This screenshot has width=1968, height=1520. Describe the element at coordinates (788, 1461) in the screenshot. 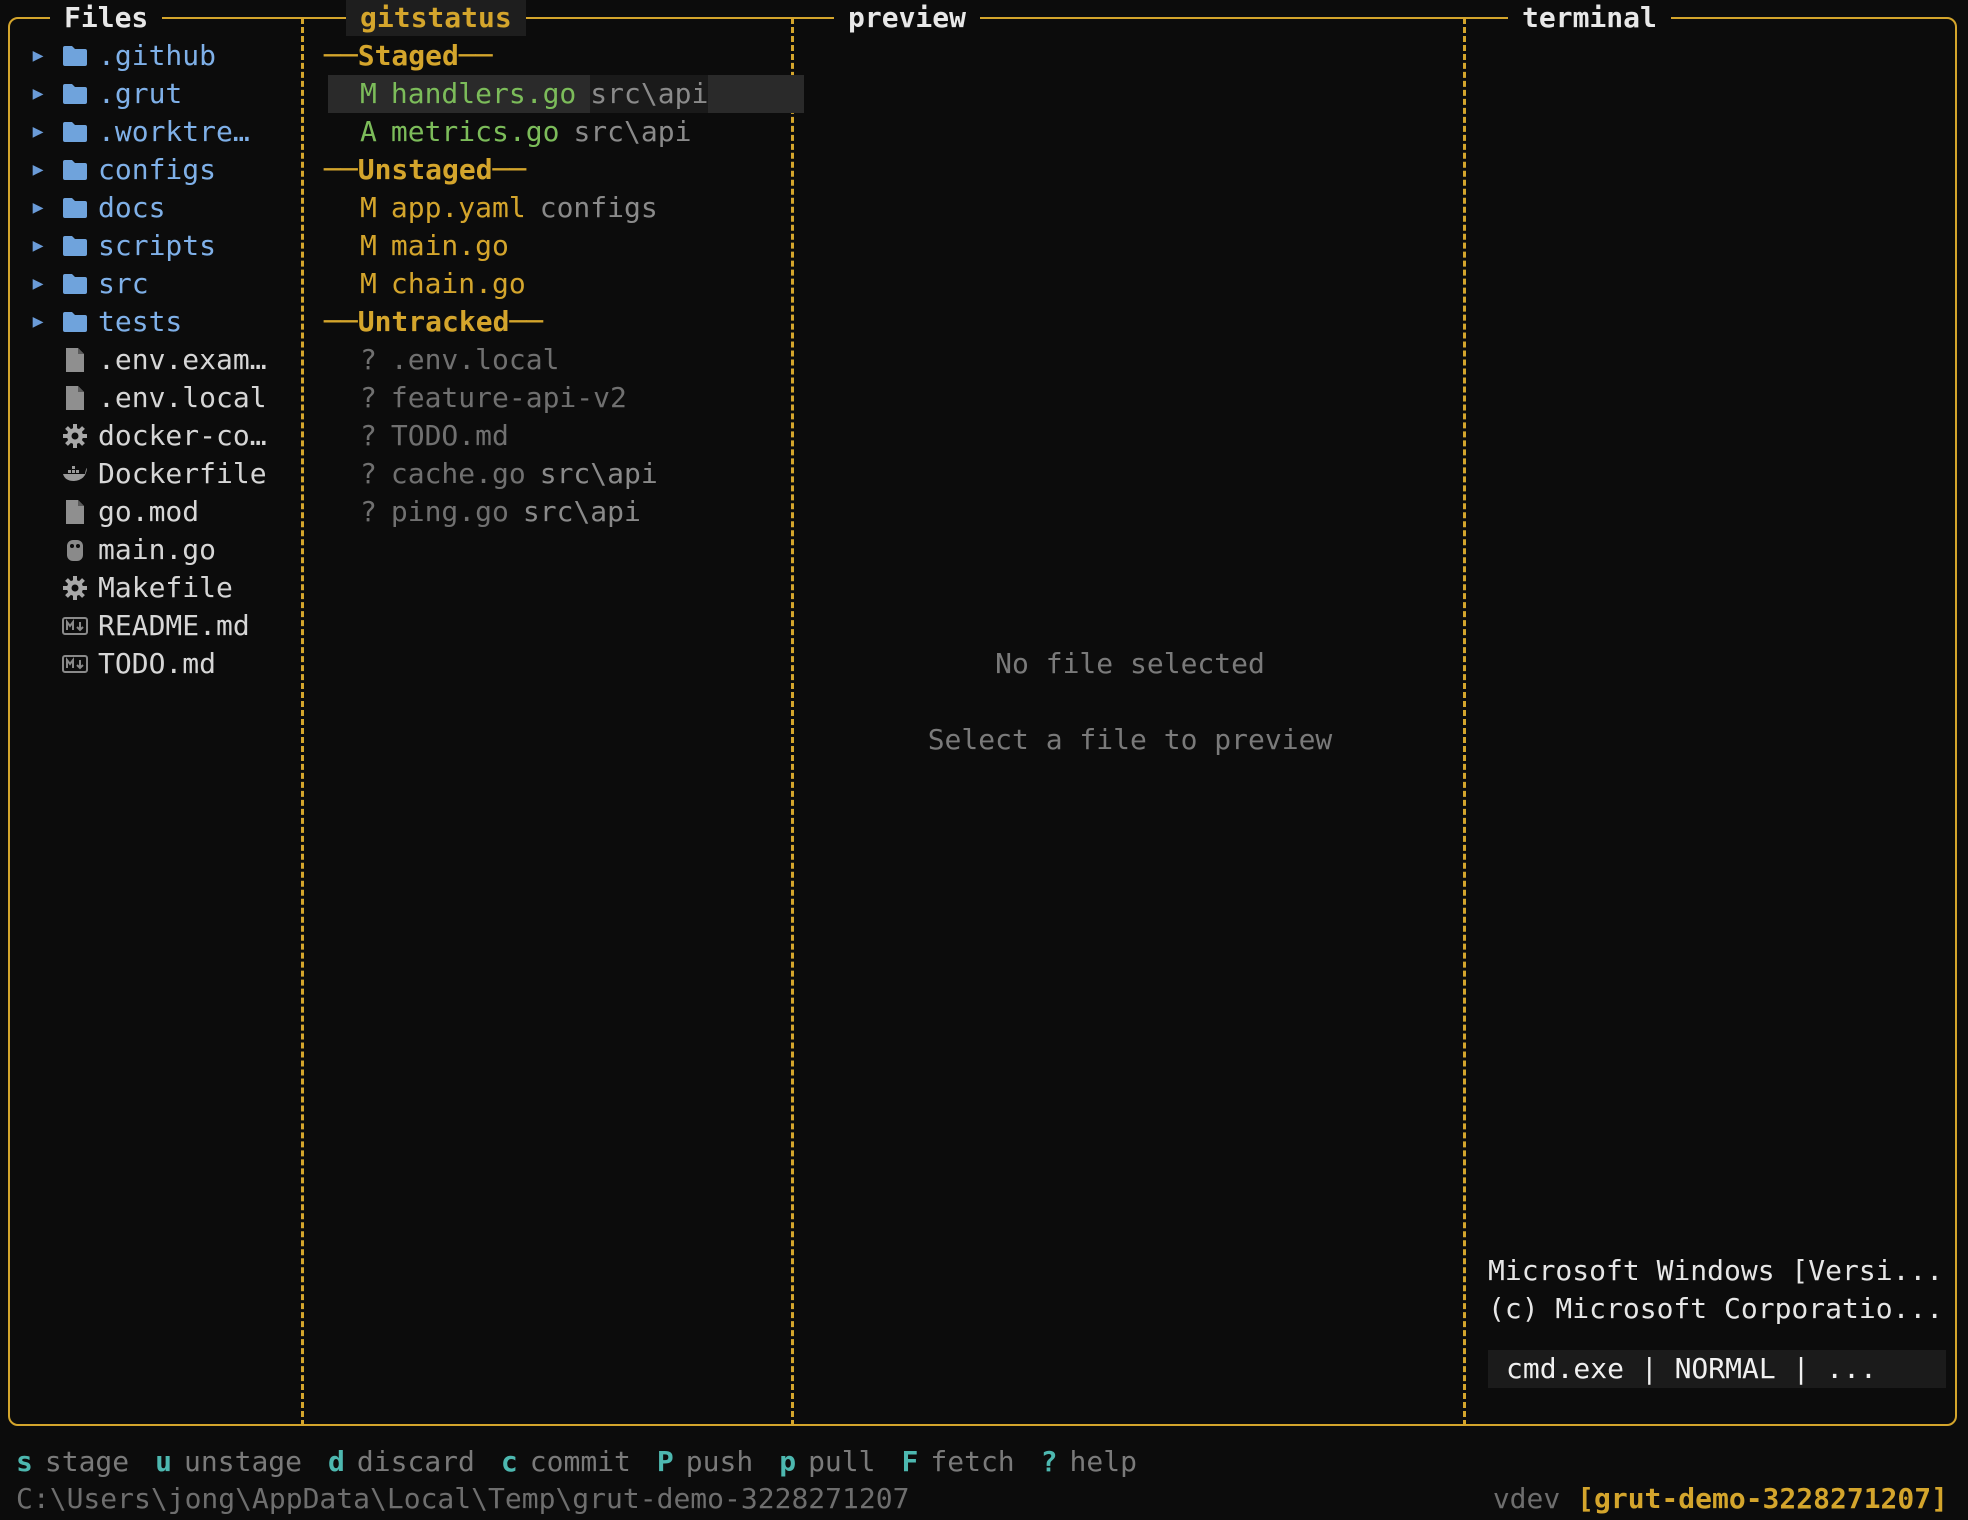

I see `keybind-key: p` at that location.